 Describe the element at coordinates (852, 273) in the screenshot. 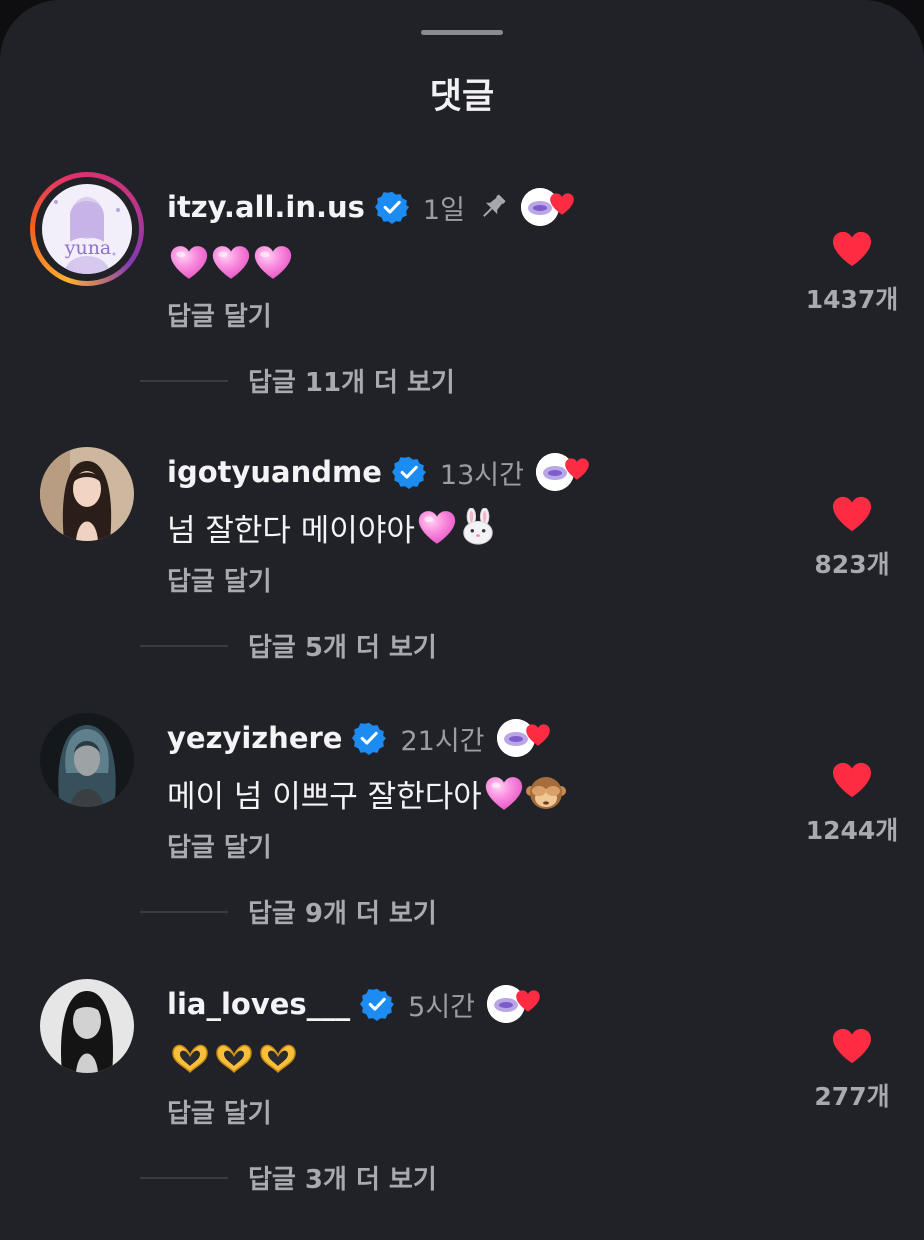

I see `like-control: 1437개` at that location.